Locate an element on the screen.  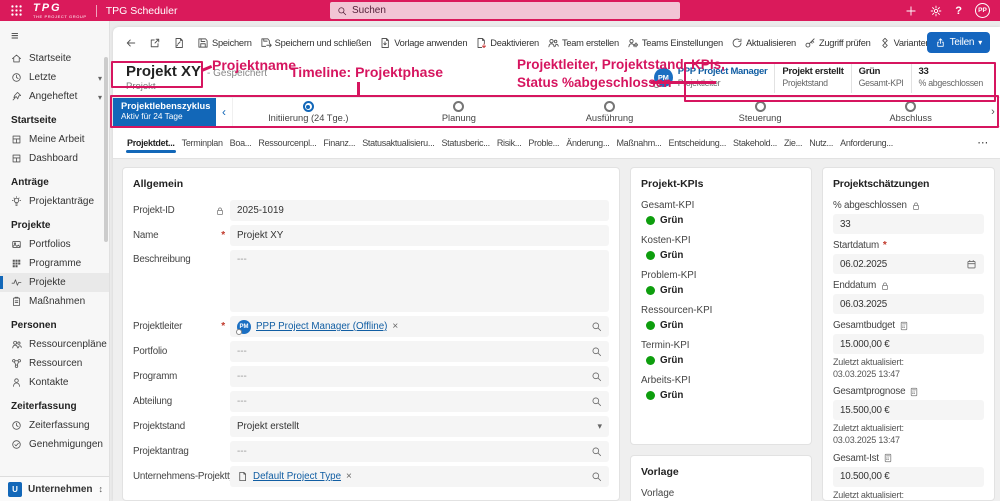
form-button is located at coordinates (179, 43).